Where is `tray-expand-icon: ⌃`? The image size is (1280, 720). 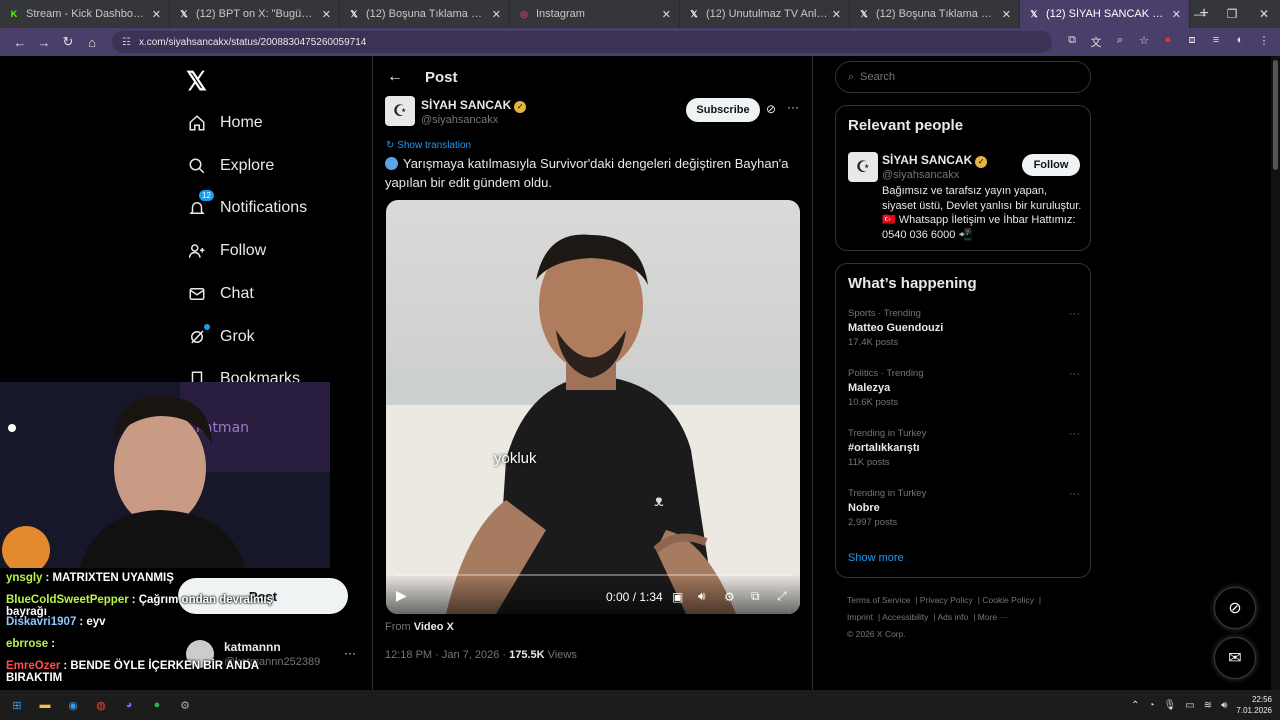
tray-expand-icon: ⌃ is located at coordinates (1135, 705).